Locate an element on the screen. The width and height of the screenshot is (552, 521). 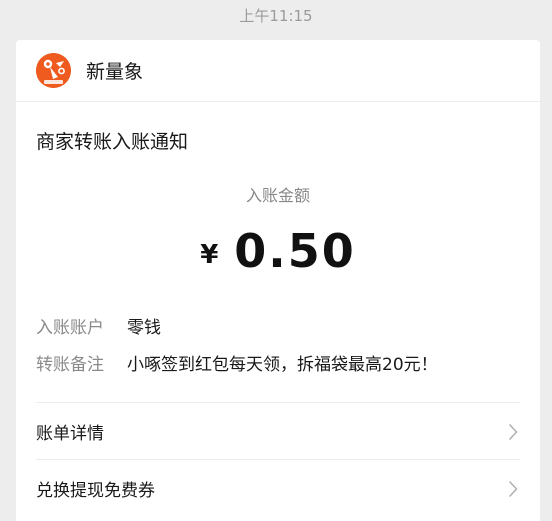
notification-title: 商家转账入账通知 is located at coordinates (112, 142).